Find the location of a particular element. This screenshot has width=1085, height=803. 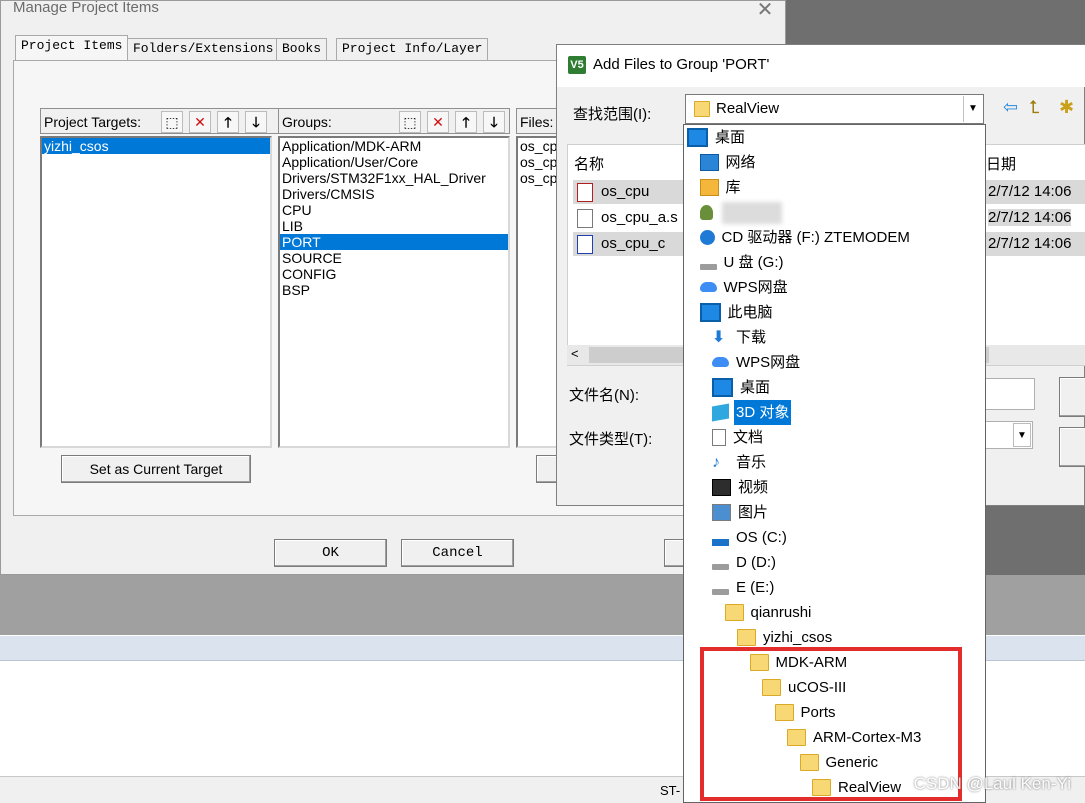

list-item: LIB is located at coordinates (394, 226).